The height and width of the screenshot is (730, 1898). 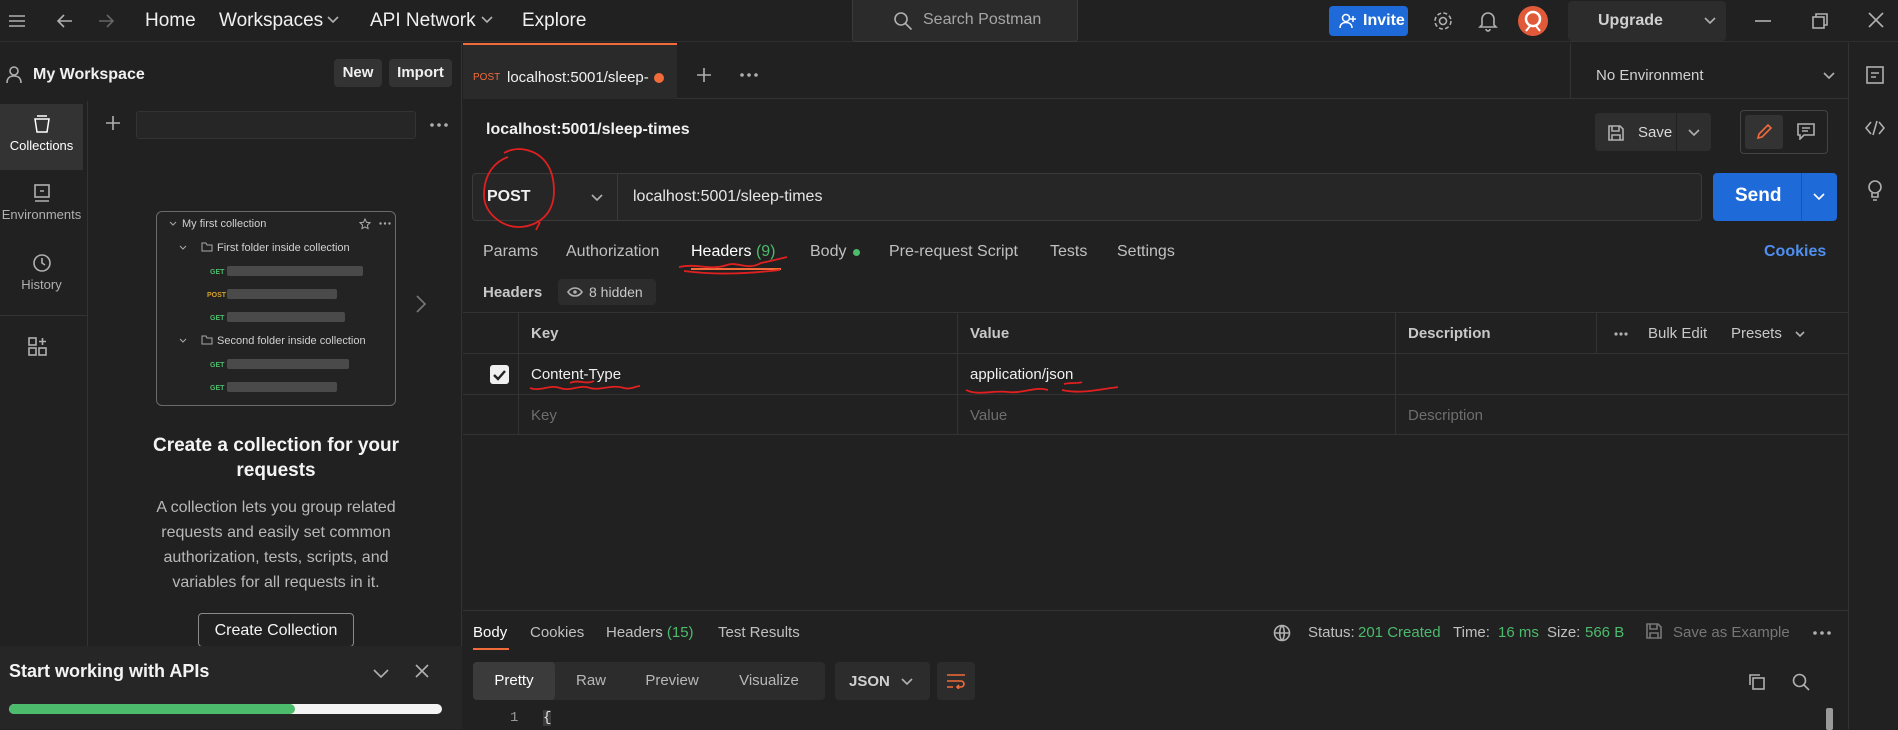 What do you see at coordinates (1621, 414) in the screenshot?
I see `description-input: Description` at bounding box center [1621, 414].